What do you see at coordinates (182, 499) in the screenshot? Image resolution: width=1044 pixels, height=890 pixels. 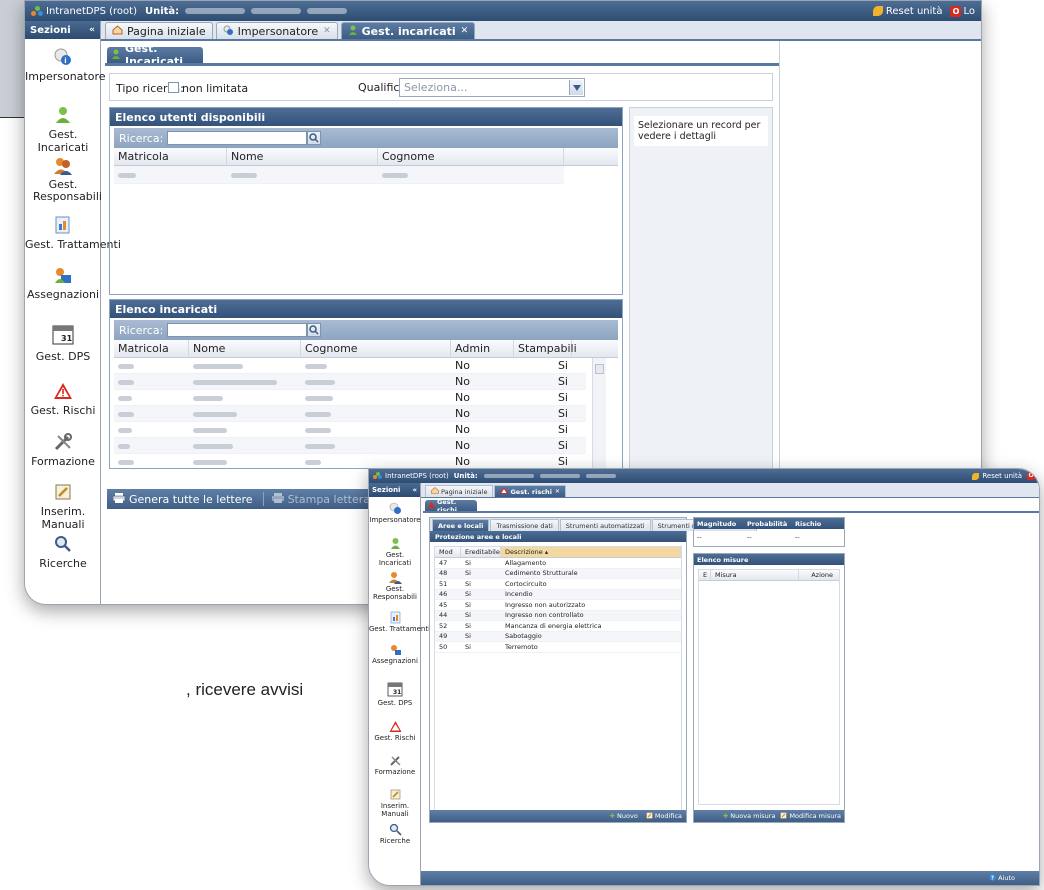 I see `generate-all-letters-button: Genera tutte le lettere` at bounding box center [182, 499].